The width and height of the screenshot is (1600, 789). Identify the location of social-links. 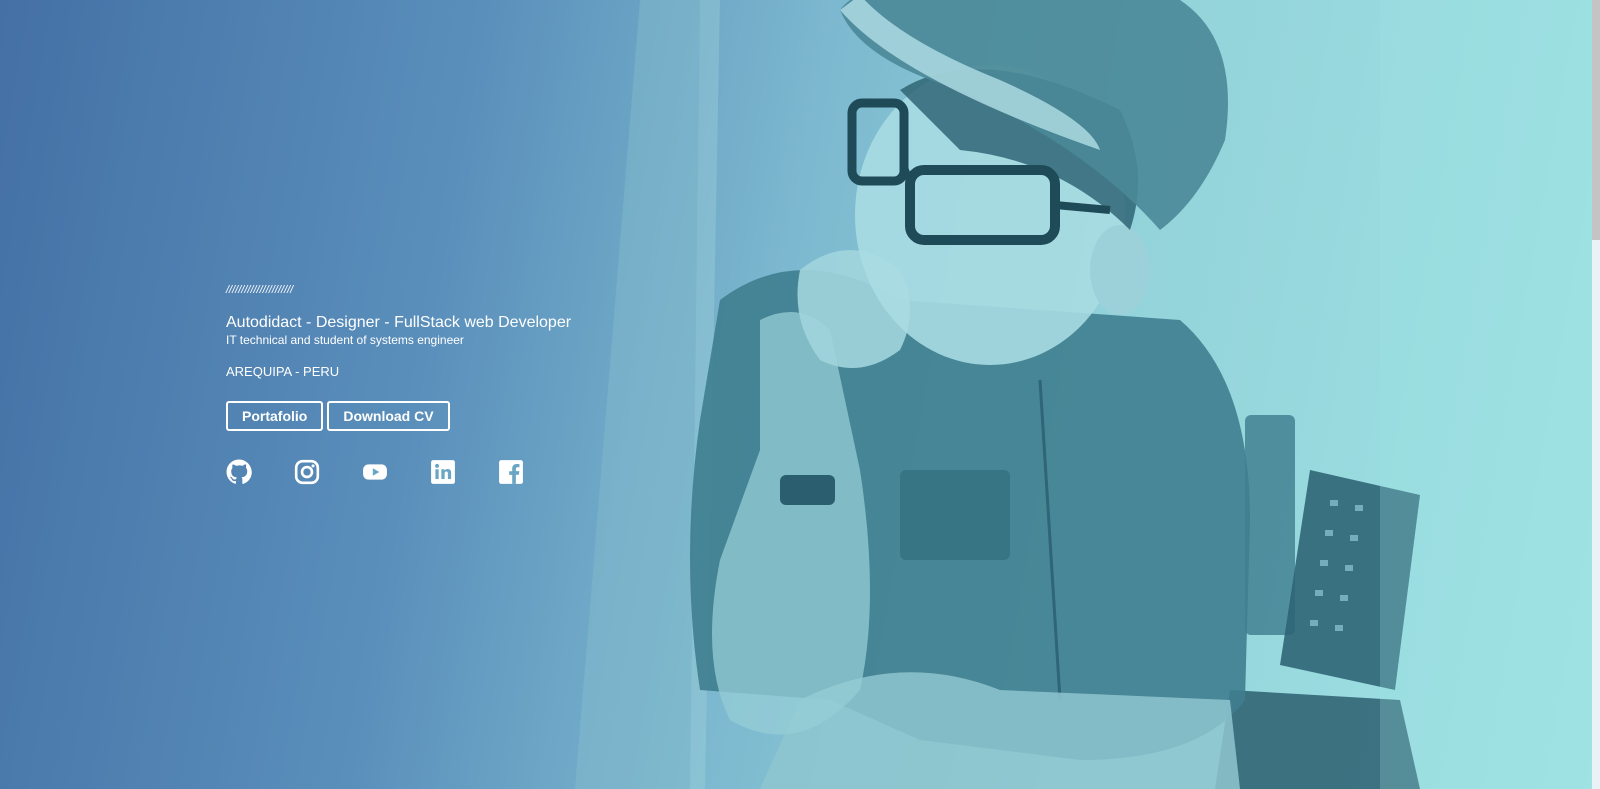
(436, 472).